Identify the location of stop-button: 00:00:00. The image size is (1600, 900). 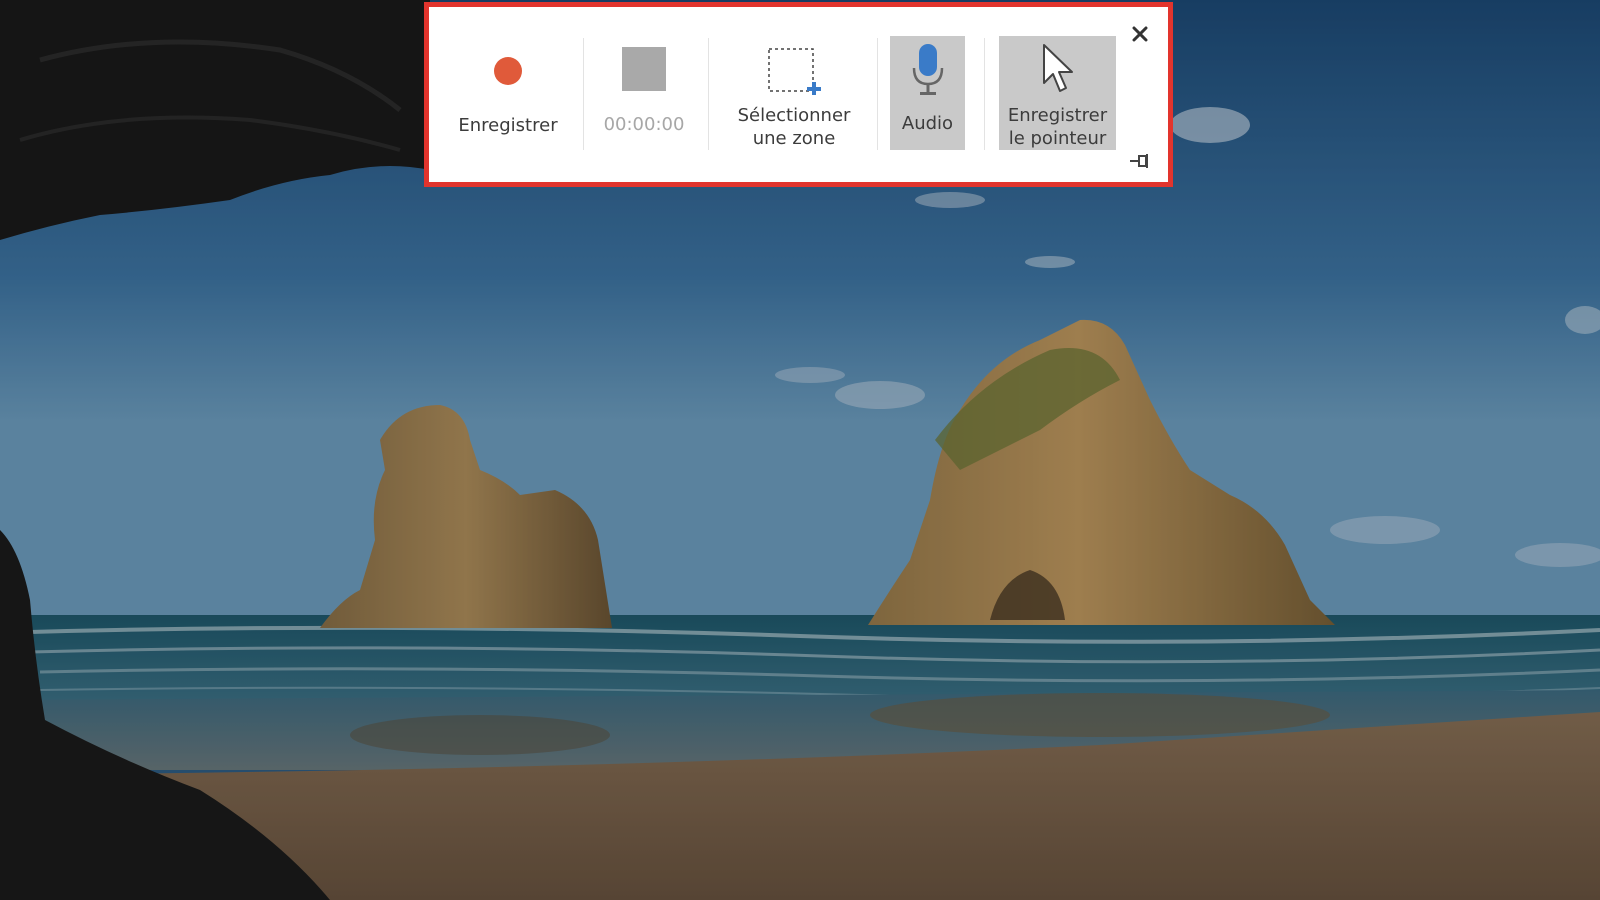
(644, 93).